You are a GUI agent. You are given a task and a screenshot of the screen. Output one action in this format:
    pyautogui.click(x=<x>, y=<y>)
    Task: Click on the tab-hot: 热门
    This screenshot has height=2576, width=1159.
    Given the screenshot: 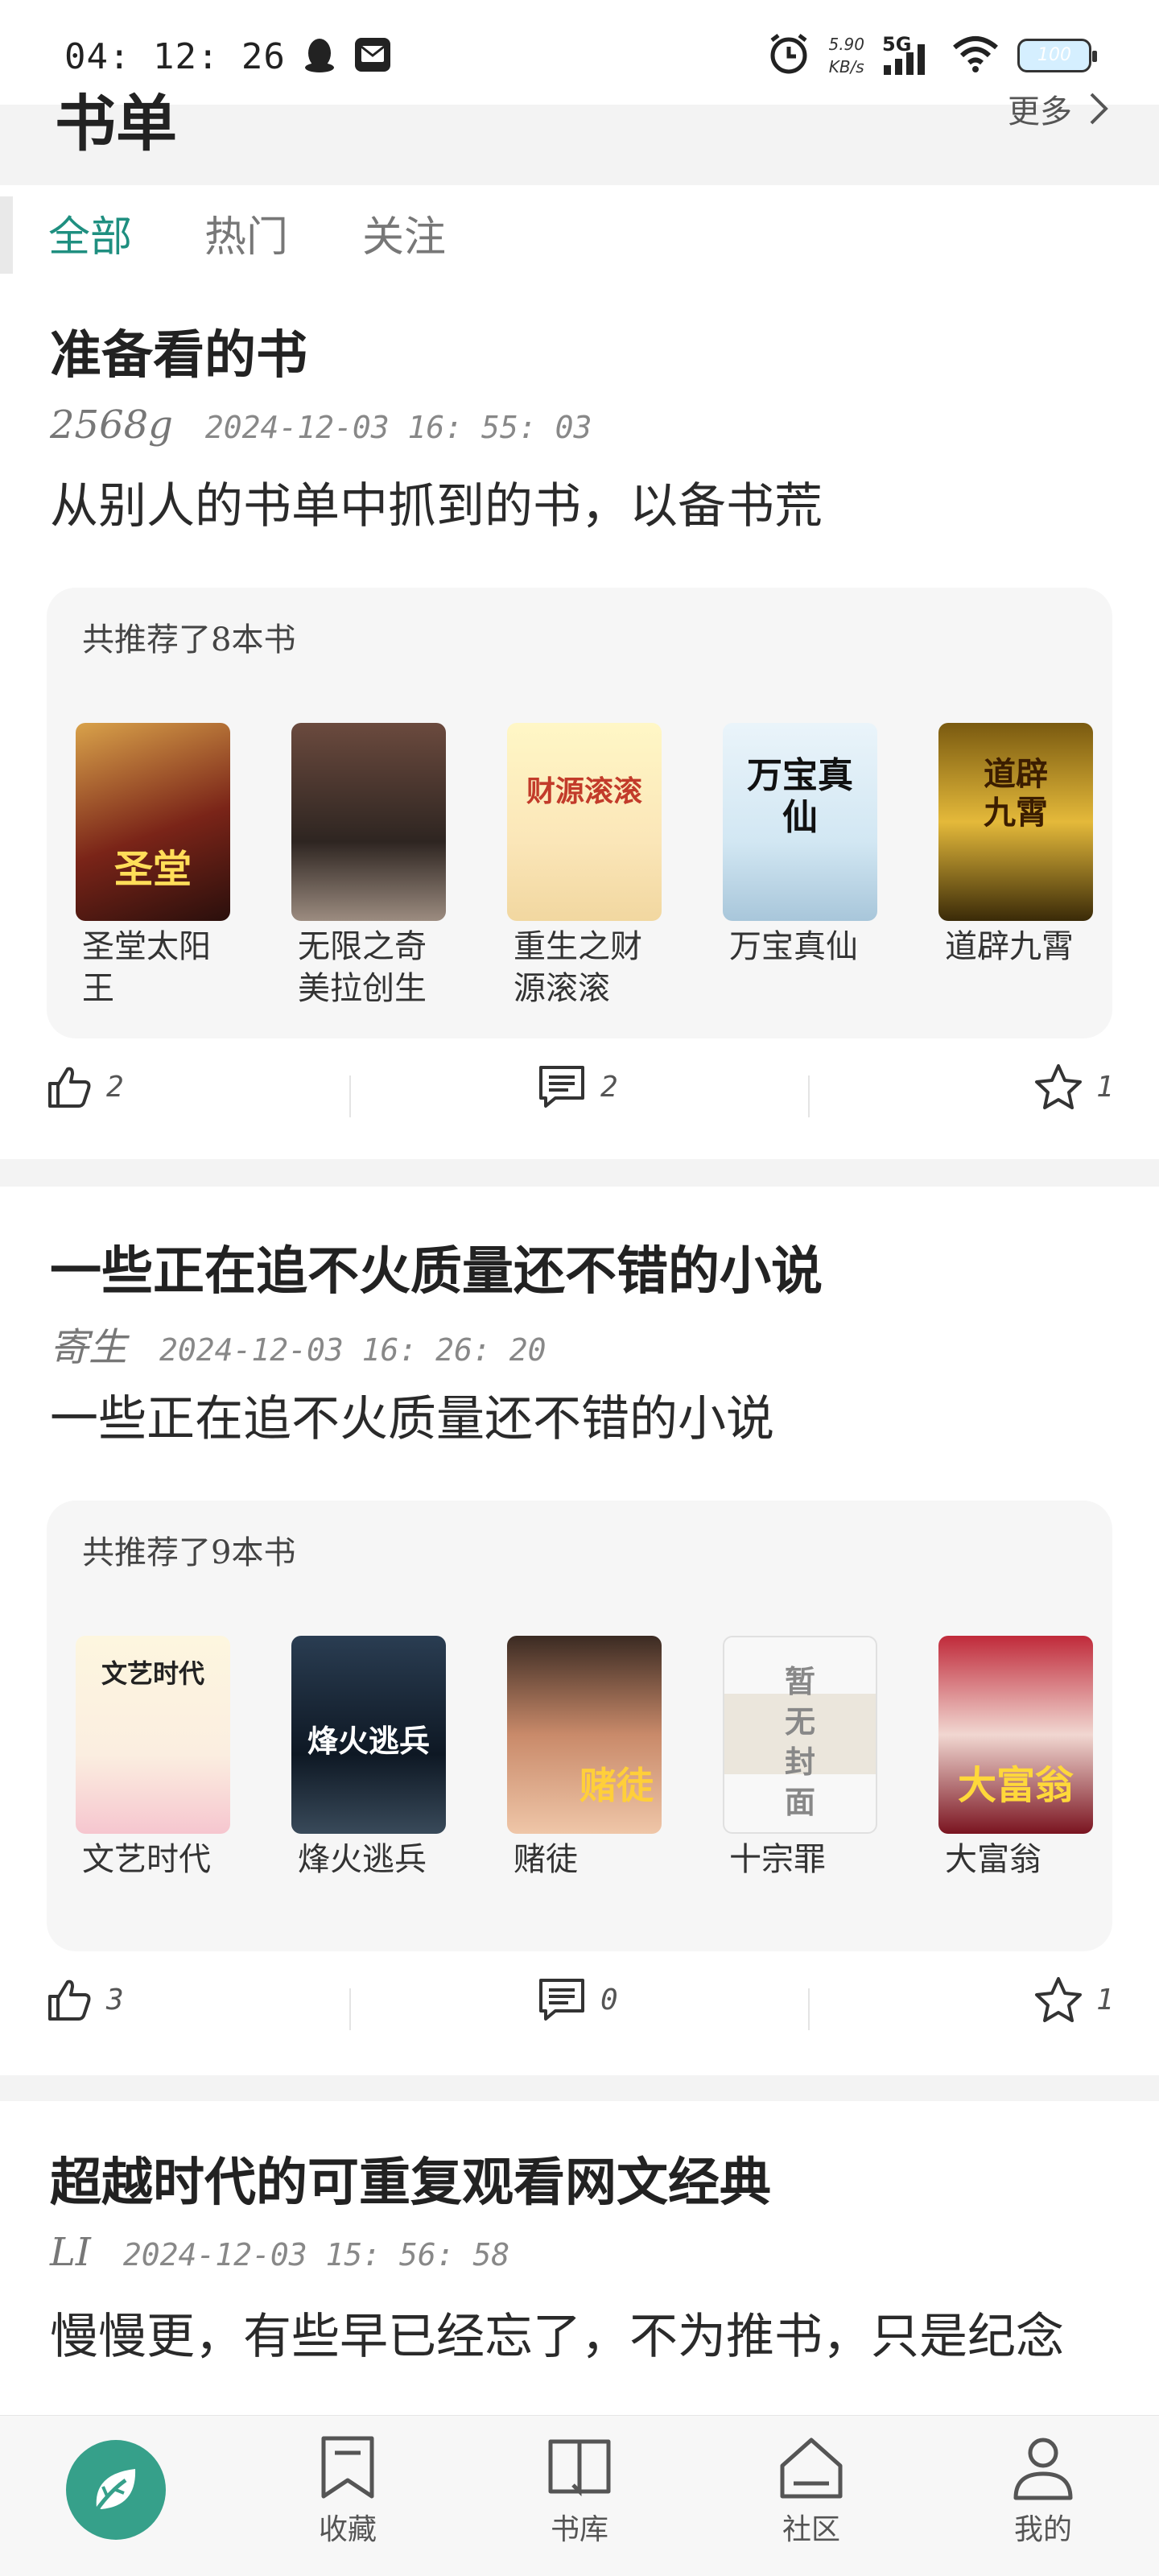 What is the action you would take?
    pyautogui.click(x=246, y=233)
    